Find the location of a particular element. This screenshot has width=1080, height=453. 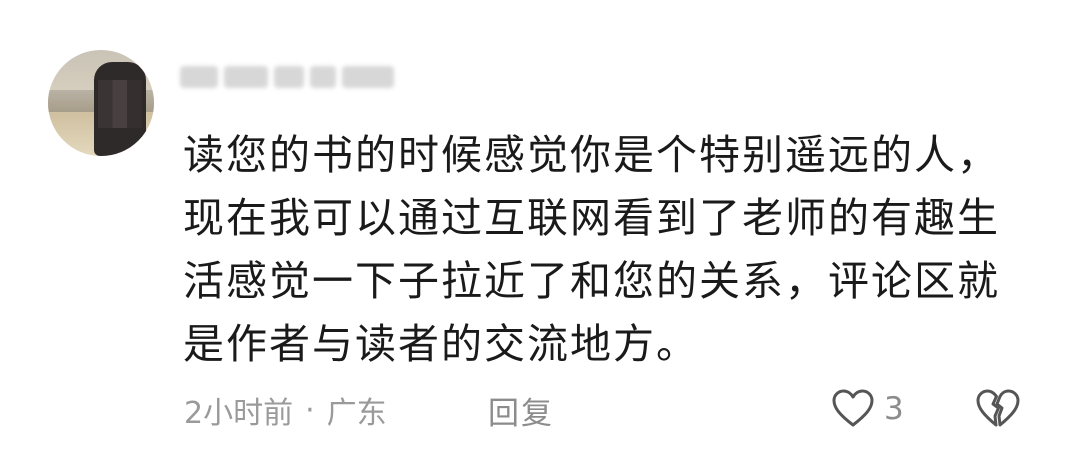

avatar is located at coordinates (101, 103).